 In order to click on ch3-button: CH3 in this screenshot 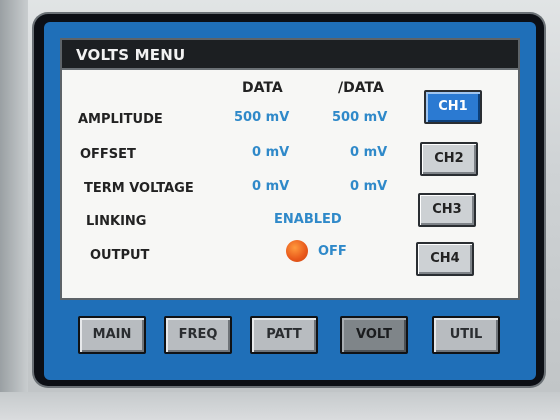, I will do `click(447, 210)`.